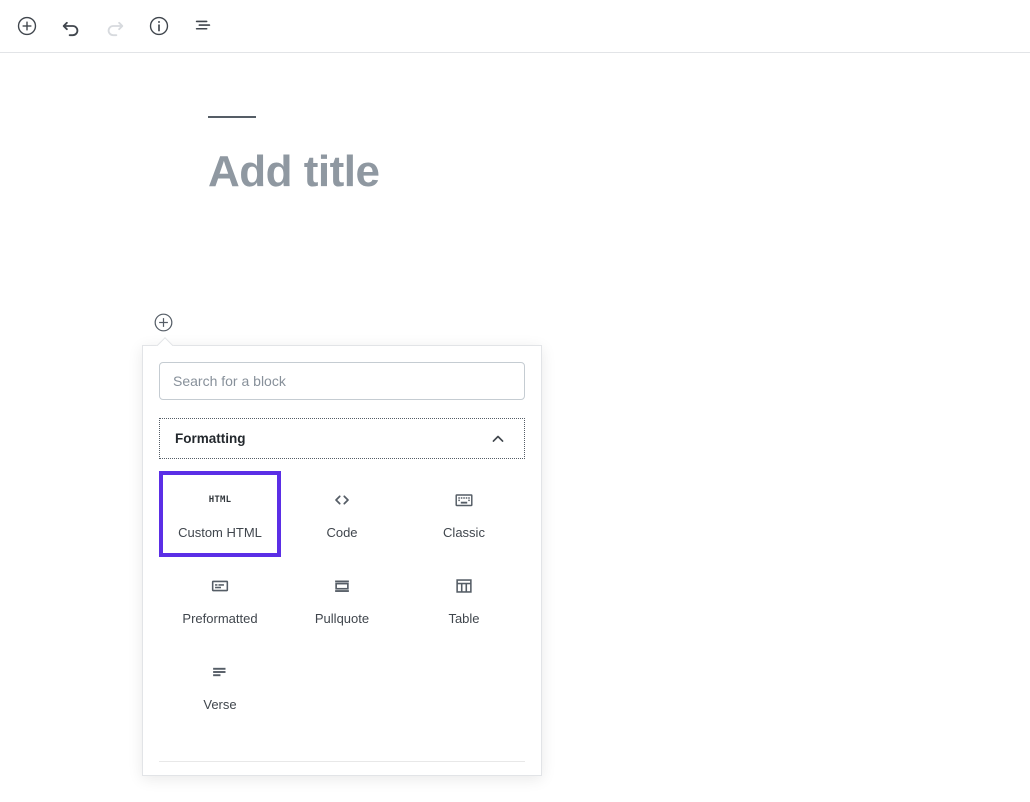 The width and height of the screenshot is (1030, 802). I want to click on inserter-bottom-divider, so click(342, 761).